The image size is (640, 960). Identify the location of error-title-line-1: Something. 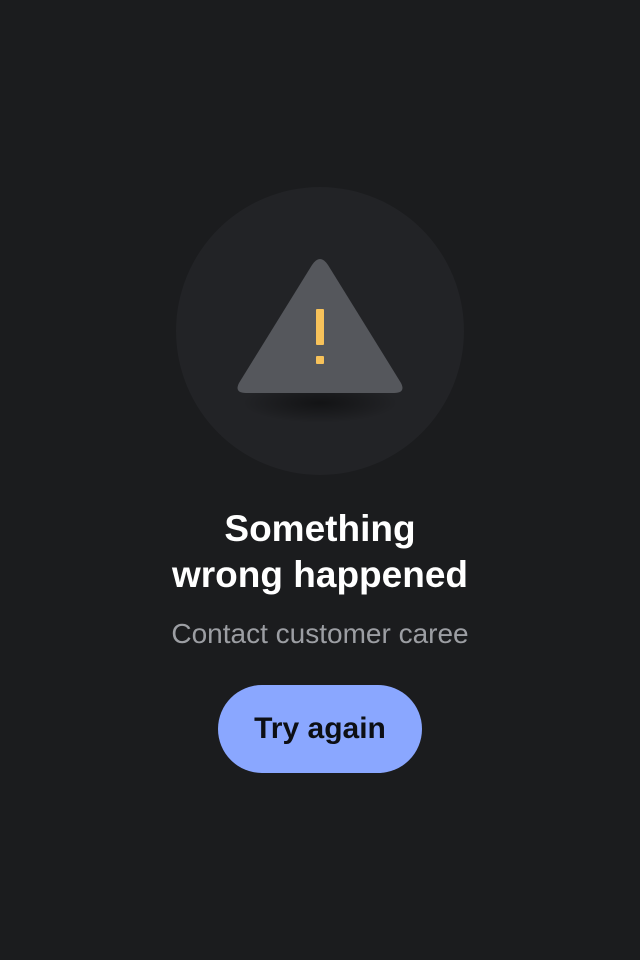
(320, 528).